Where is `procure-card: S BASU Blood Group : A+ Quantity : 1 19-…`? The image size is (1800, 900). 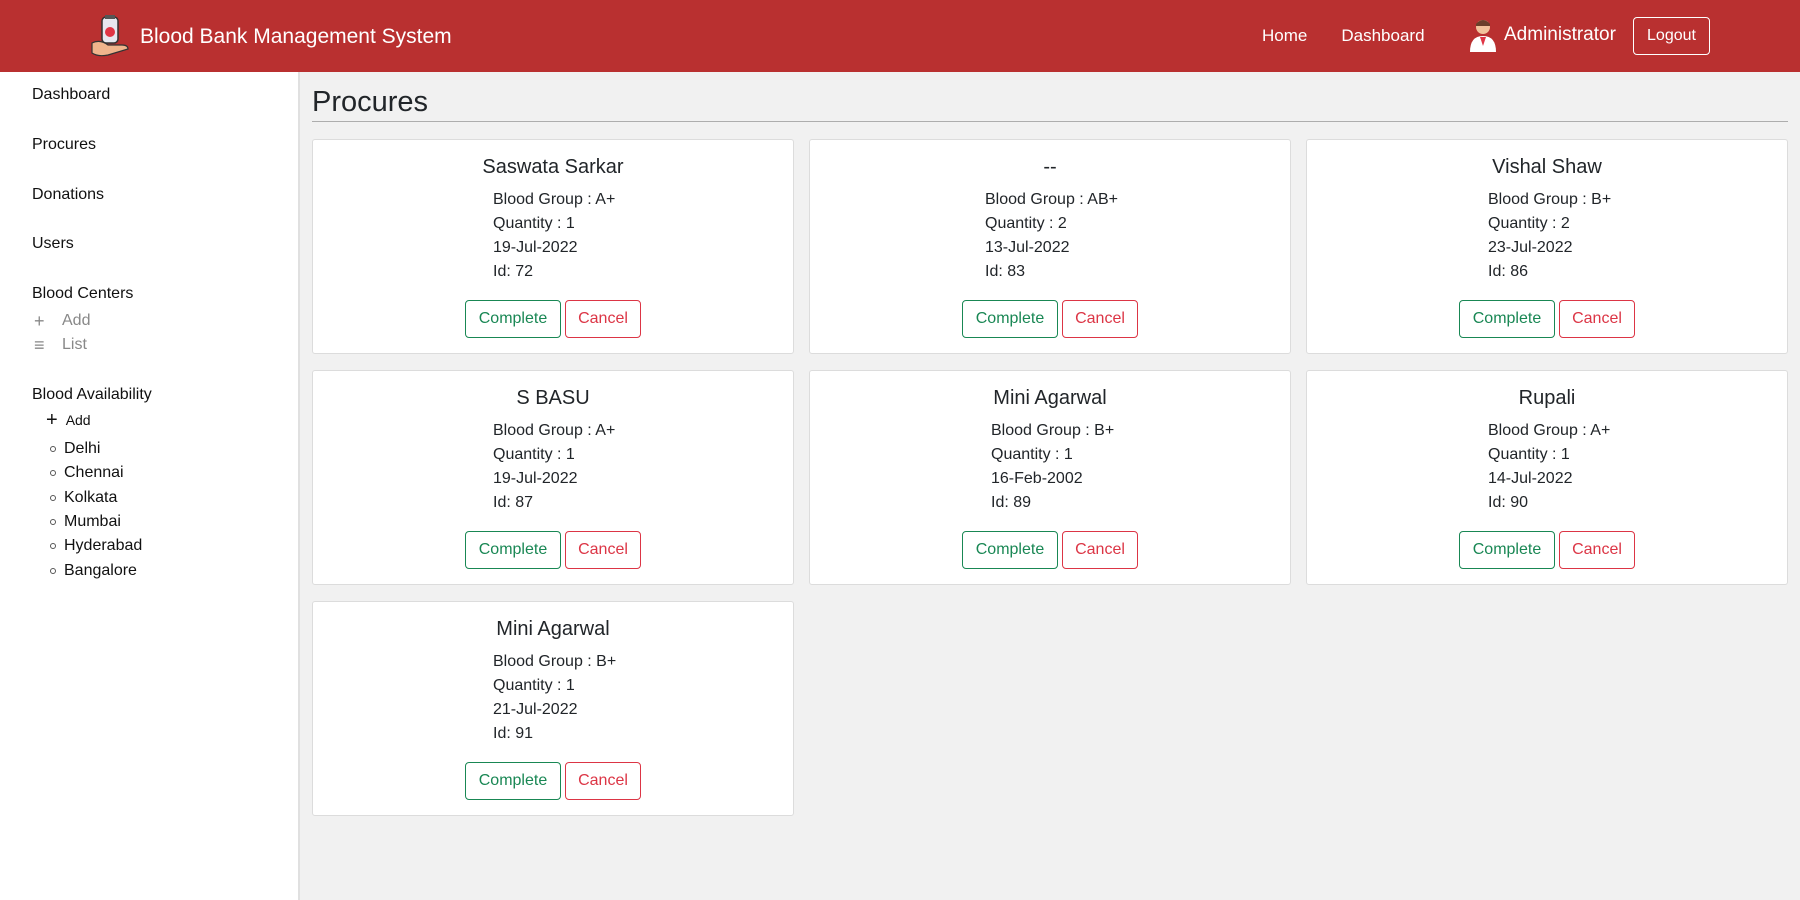 procure-card: S BASU Blood Group : A+ Quantity : 1 19-… is located at coordinates (553, 477).